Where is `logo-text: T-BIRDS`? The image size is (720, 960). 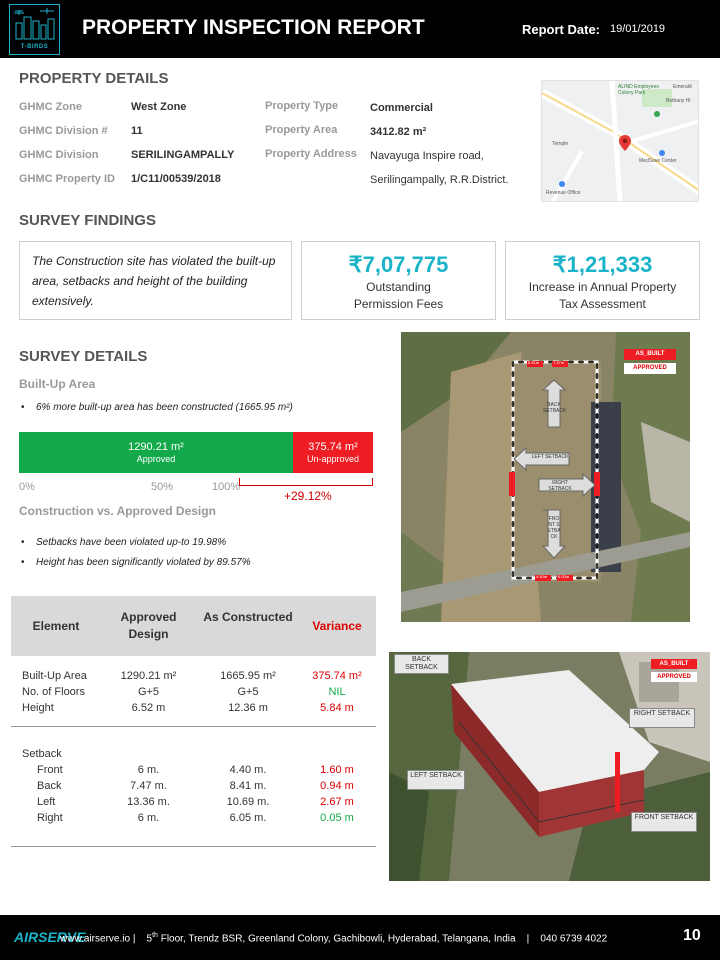
logo-text: T-BIRDS is located at coordinates (34, 47).